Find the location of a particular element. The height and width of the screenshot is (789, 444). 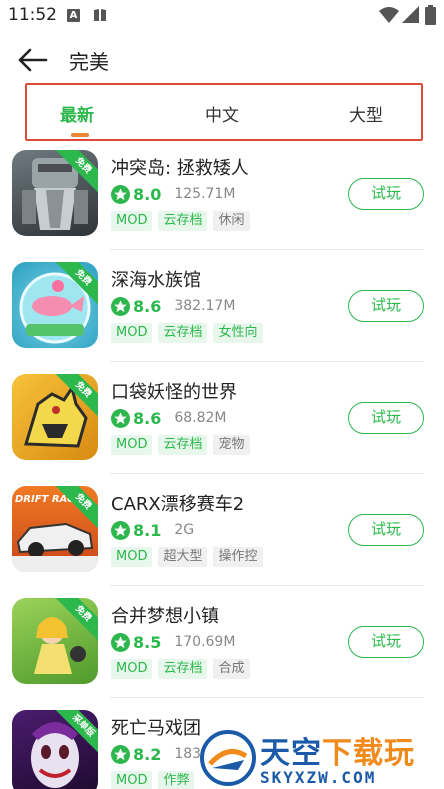

watermark-title-b: 下载玩 is located at coordinates (368, 753).